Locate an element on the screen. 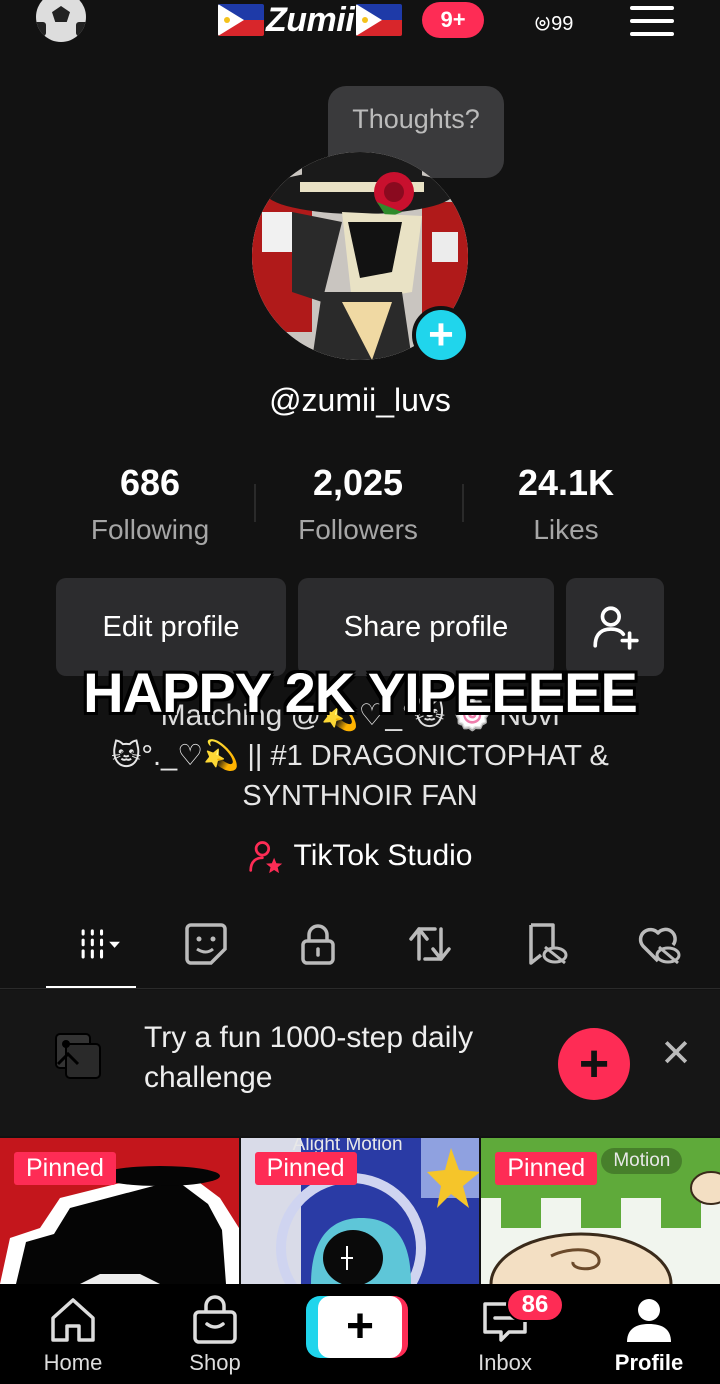 The height and width of the screenshot is (1384, 720). create-button: + is located at coordinates (357, 1327).